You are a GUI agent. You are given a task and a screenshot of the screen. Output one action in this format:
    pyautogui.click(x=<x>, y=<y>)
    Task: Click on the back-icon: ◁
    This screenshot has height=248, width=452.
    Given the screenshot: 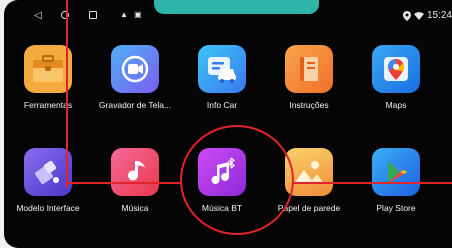 What is the action you would take?
    pyautogui.click(x=38, y=15)
    